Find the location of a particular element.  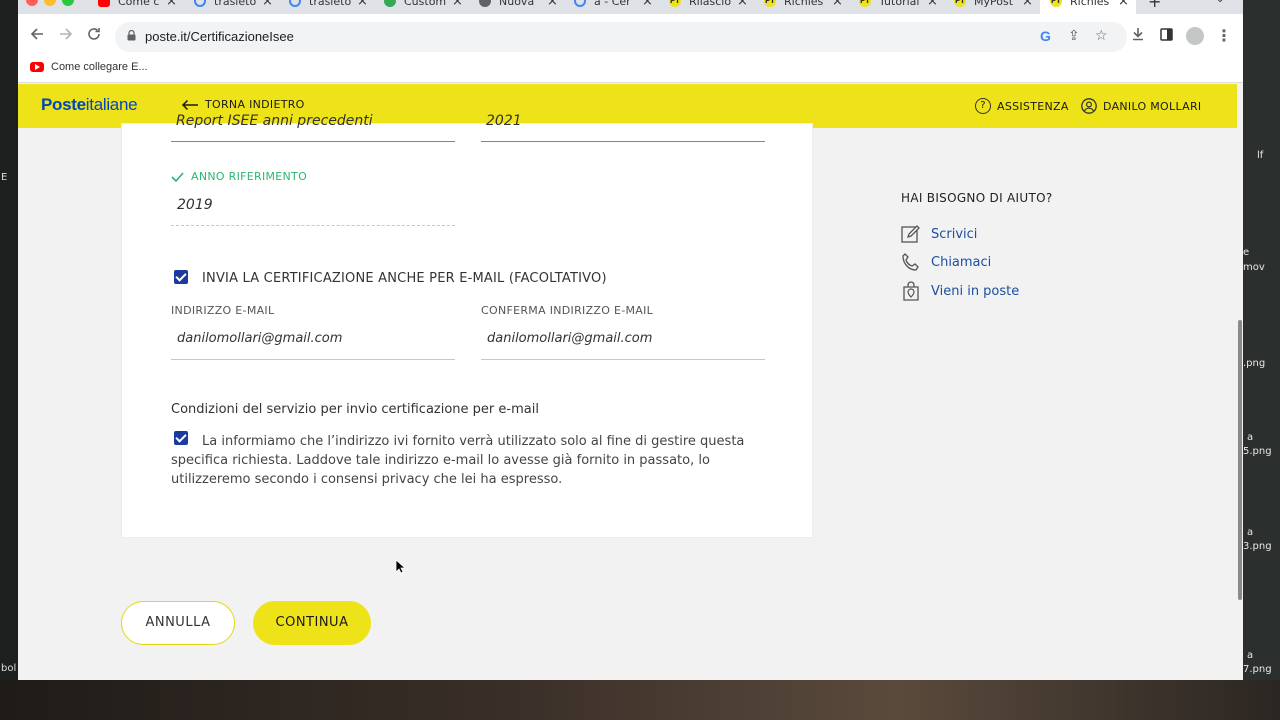

tab-3: trasleto × is located at coordinates (334, 7).